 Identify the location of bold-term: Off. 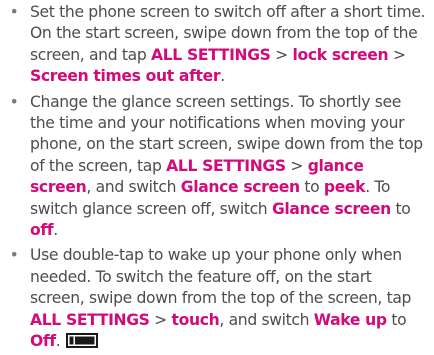
(43, 341).